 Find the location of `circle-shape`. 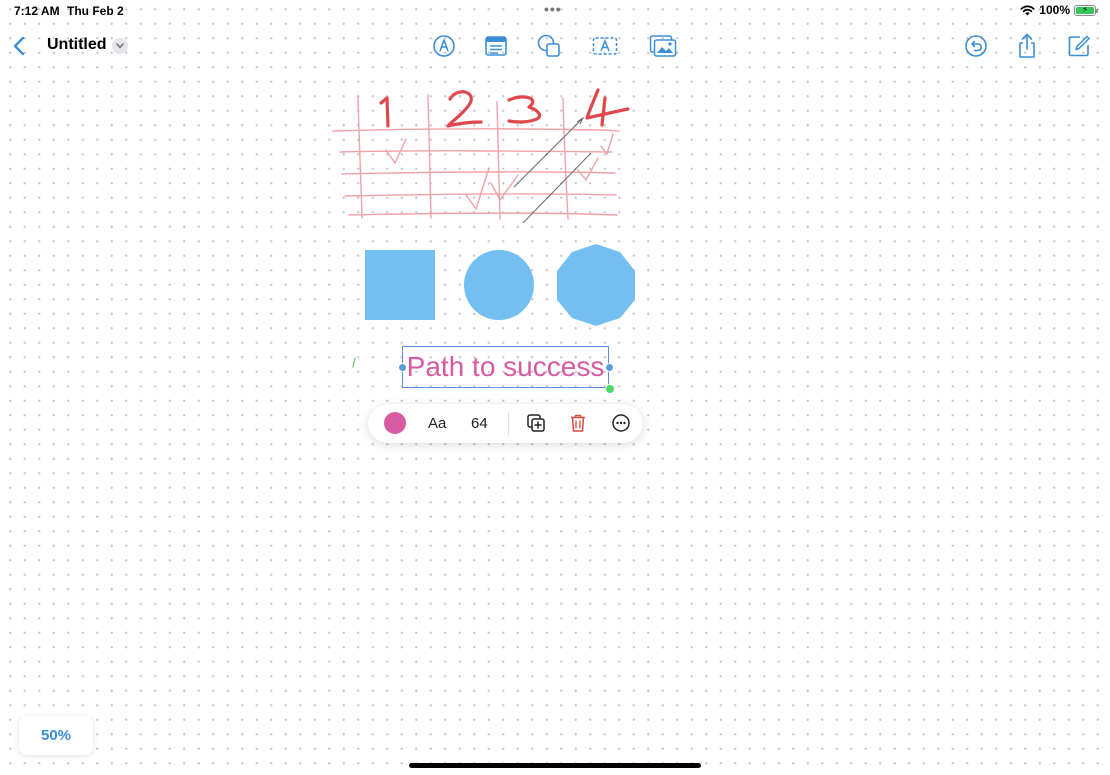

circle-shape is located at coordinates (499, 285).